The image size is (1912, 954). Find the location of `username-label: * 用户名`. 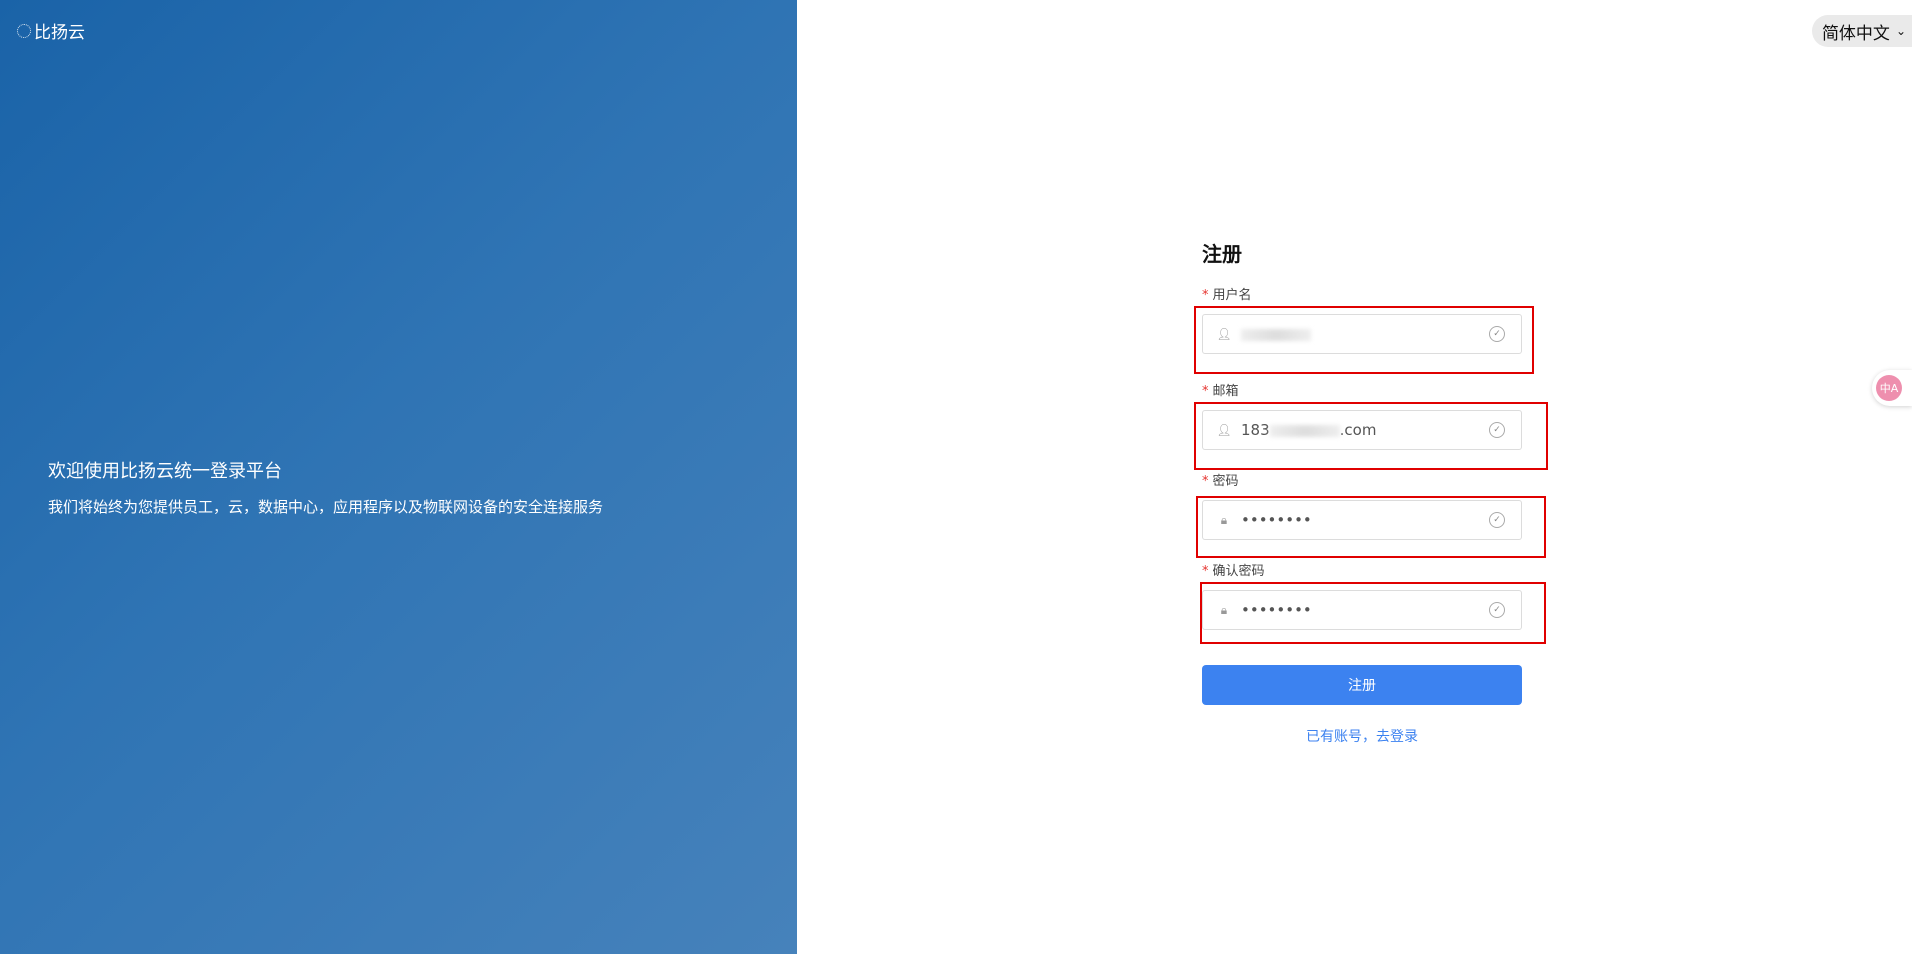

username-label: * 用户名 is located at coordinates (1227, 295).